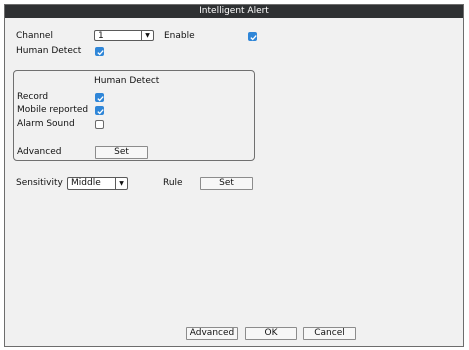 Image resolution: width=469 pixels, height=350 pixels. What do you see at coordinates (271, 333) in the screenshot?
I see `ok-button: OK` at bounding box center [271, 333].